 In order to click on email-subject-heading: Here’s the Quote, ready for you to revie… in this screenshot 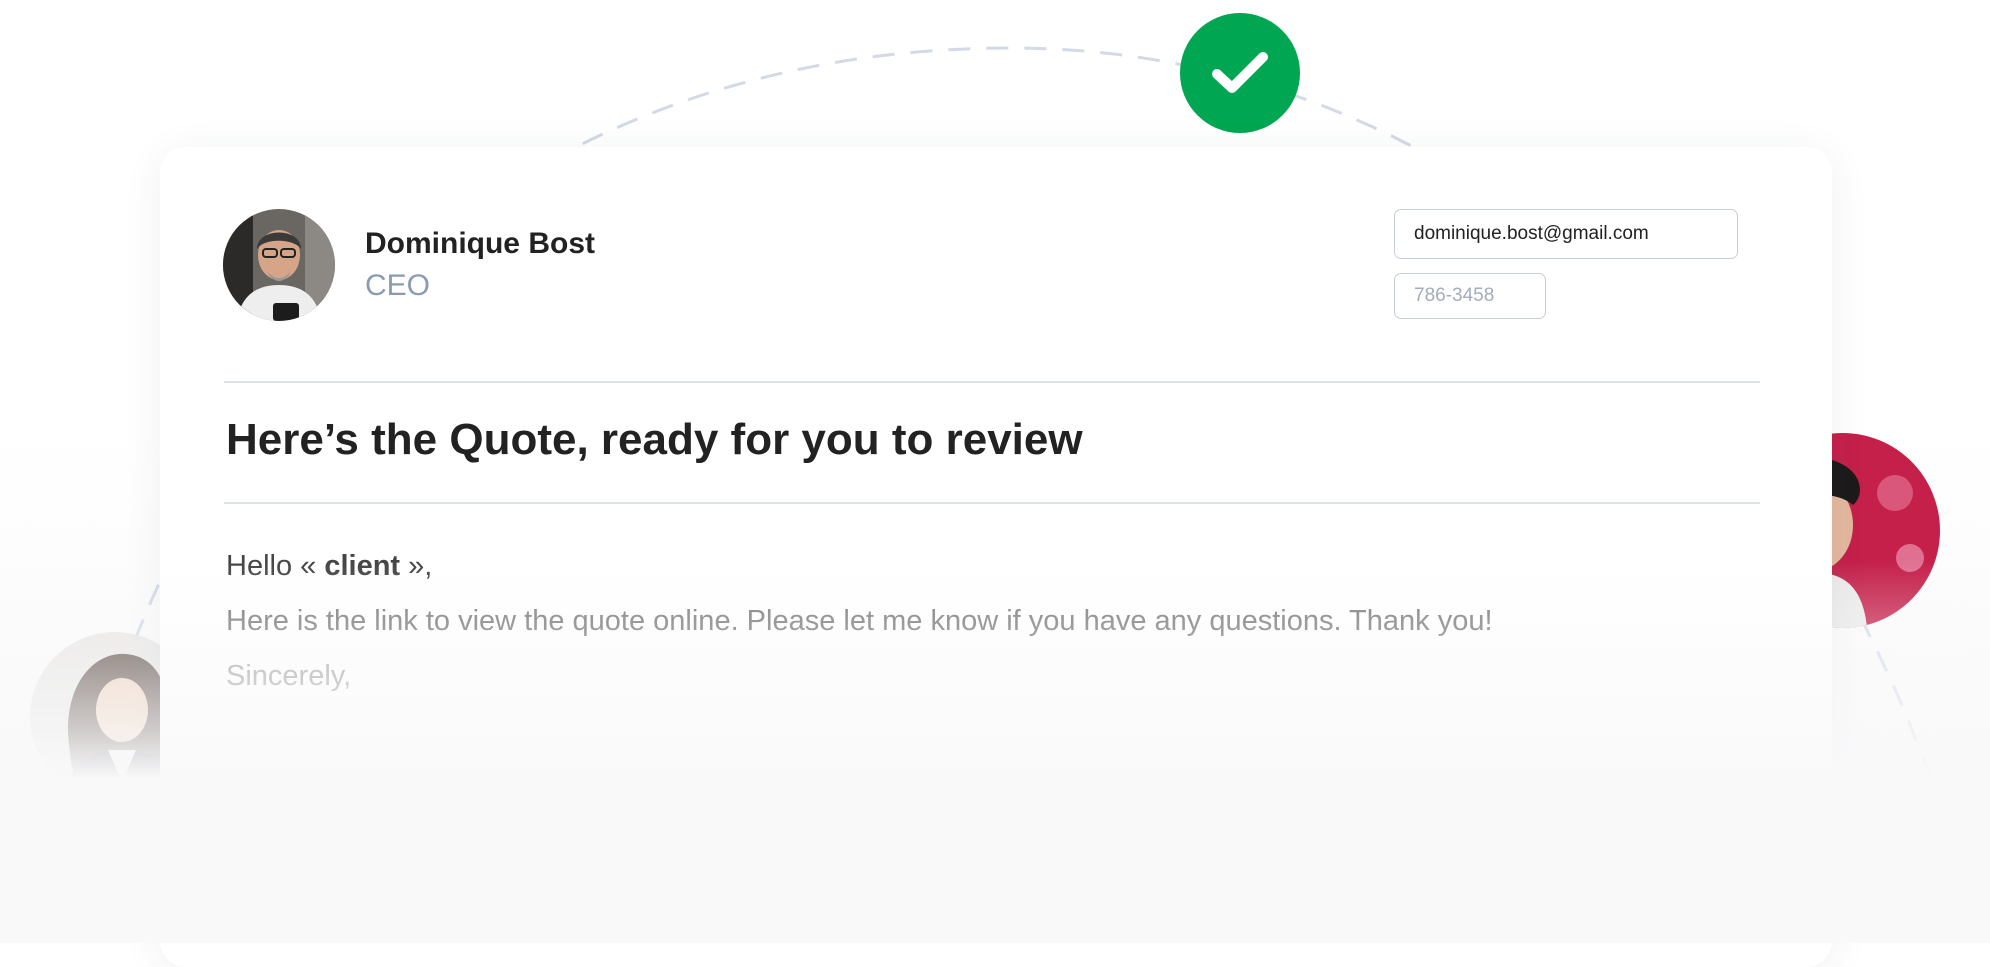, I will do `click(654, 439)`.